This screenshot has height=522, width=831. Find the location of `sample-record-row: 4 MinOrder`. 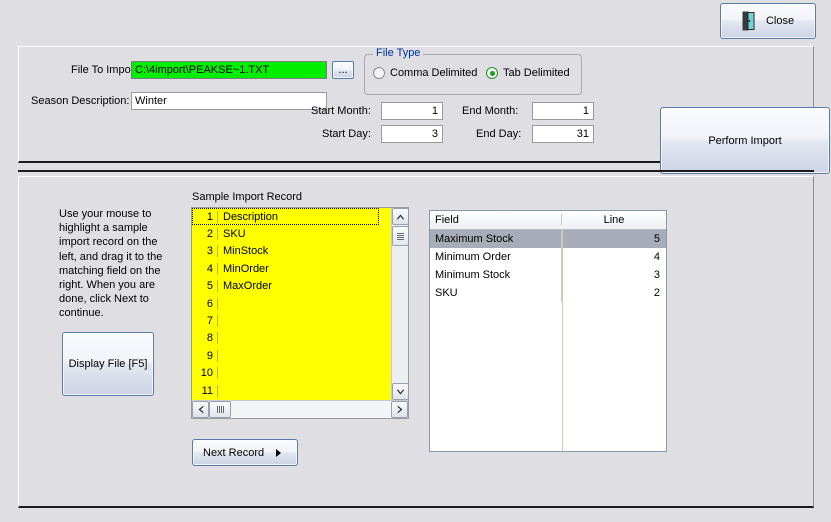

sample-record-row: 4 MinOrder is located at coordinates (285, 268).